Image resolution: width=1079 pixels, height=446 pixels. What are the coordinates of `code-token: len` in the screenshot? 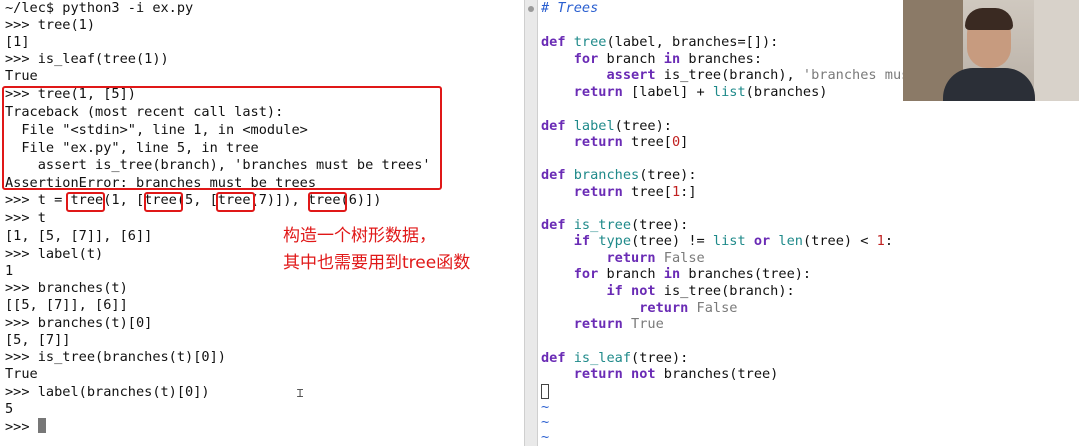 It's located at (790, 241).